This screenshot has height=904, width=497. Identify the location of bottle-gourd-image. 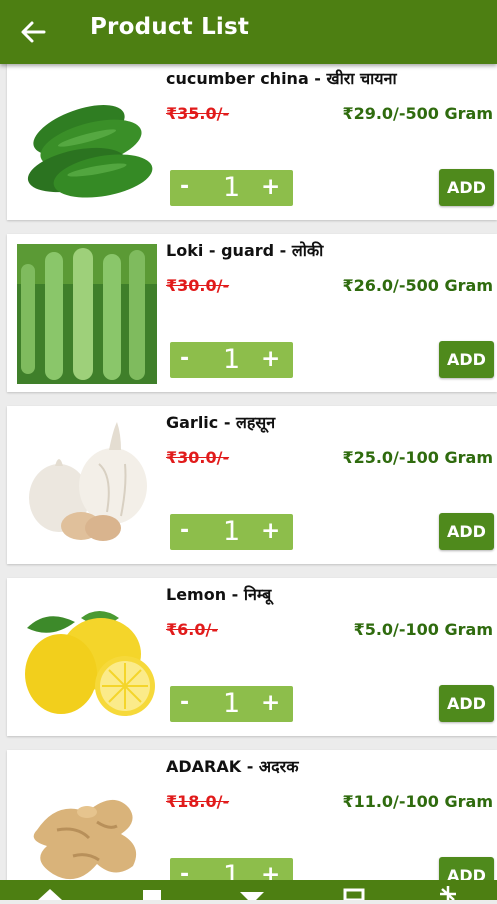
(87, 314).